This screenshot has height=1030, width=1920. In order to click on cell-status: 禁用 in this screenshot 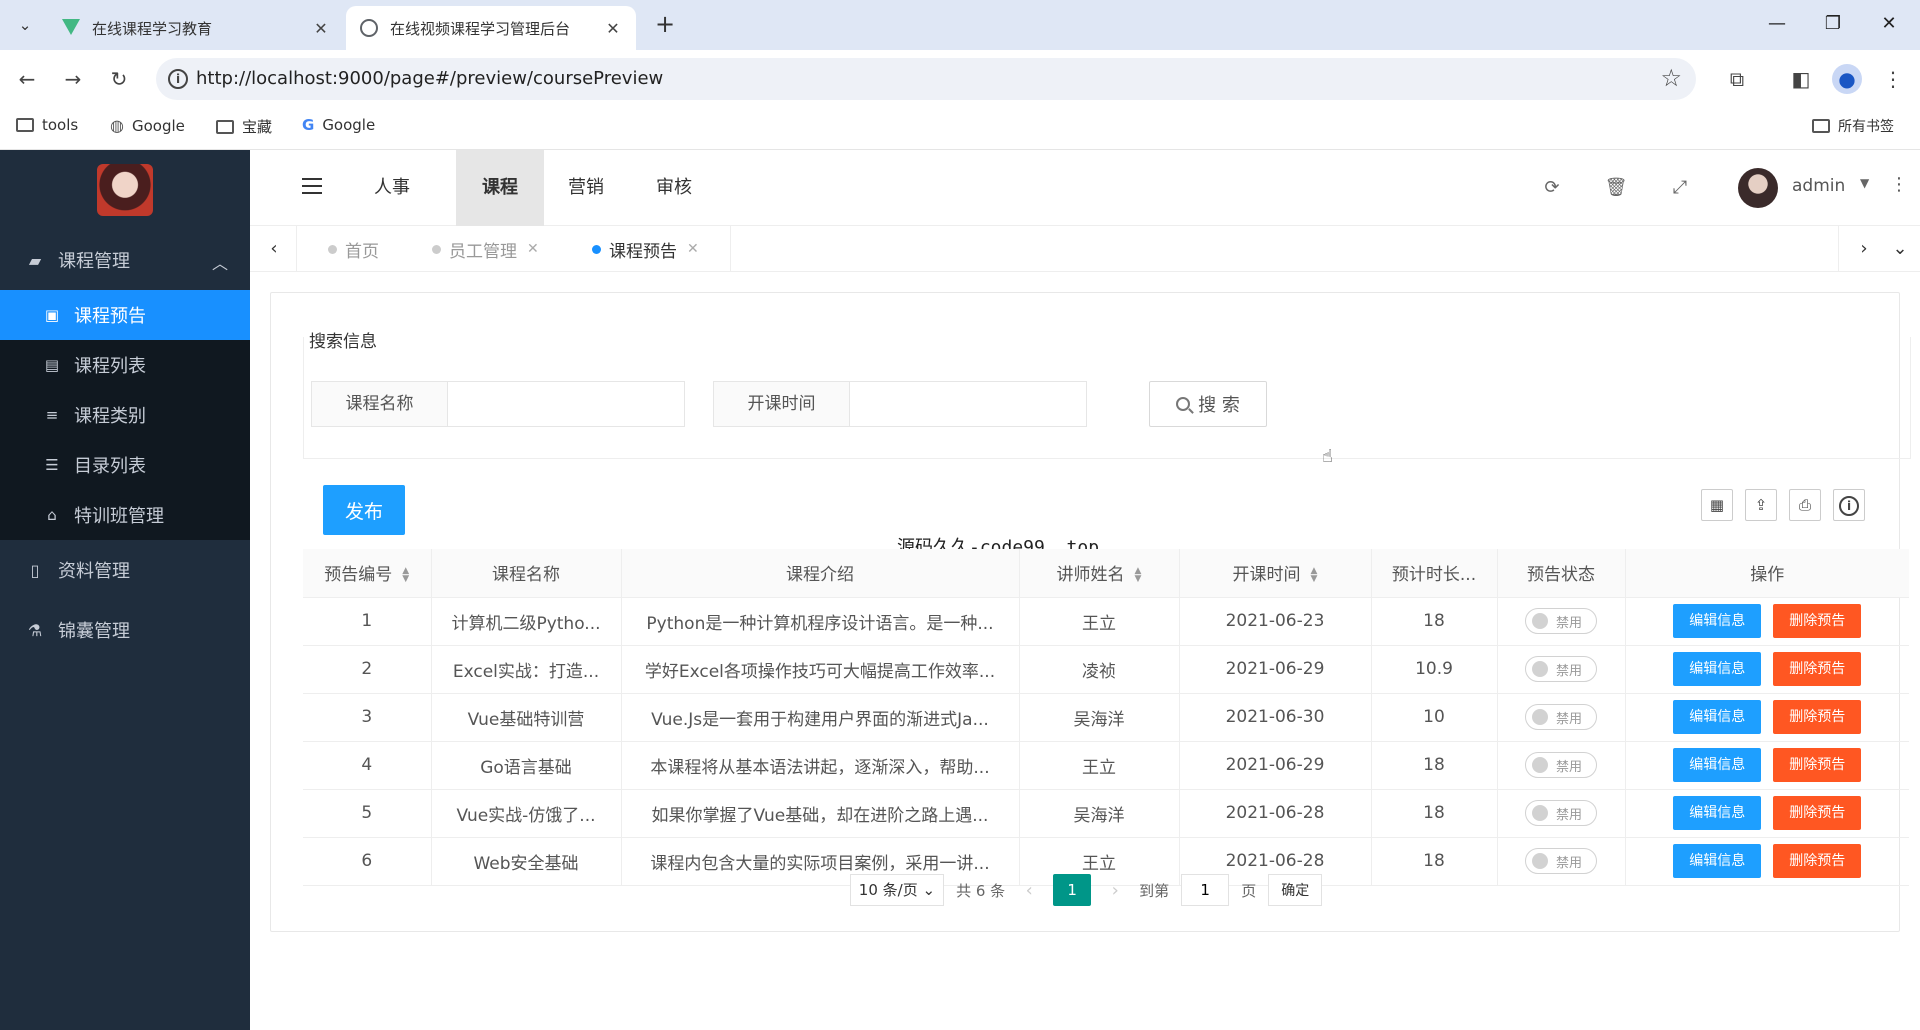, I will do `click(1561, 813)`.